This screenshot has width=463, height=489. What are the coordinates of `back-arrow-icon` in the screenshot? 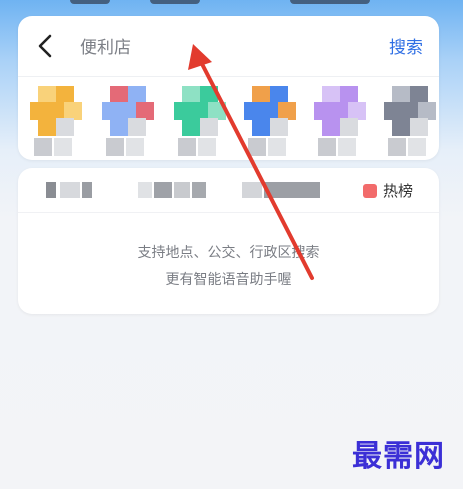 It's located at (46, 46).